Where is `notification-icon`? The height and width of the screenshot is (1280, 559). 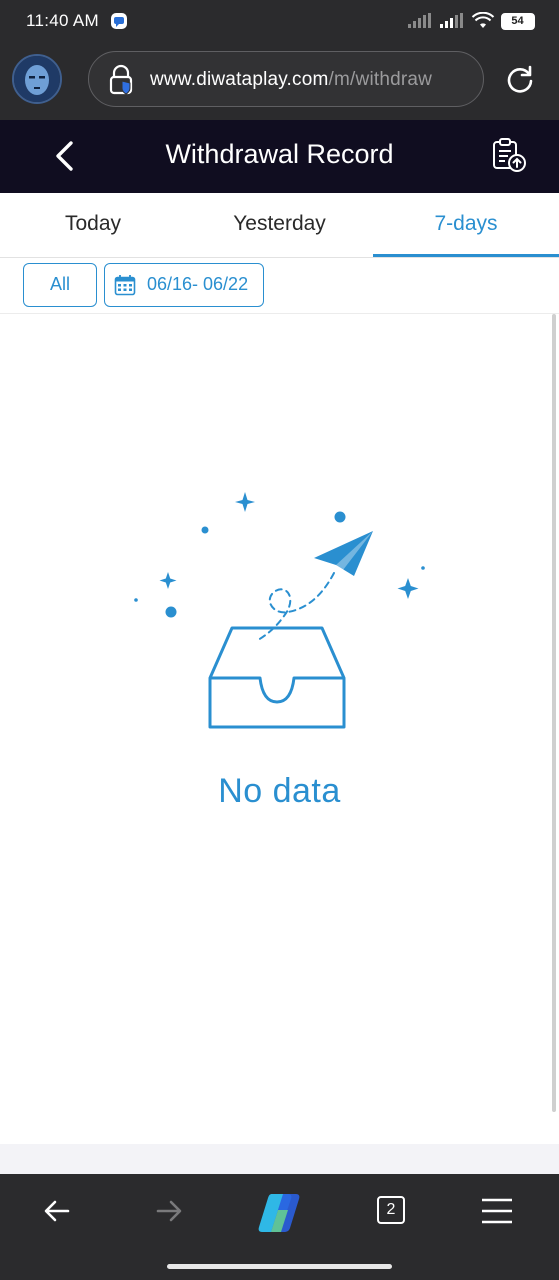 notification-icon is located at coordinates (119, 21).